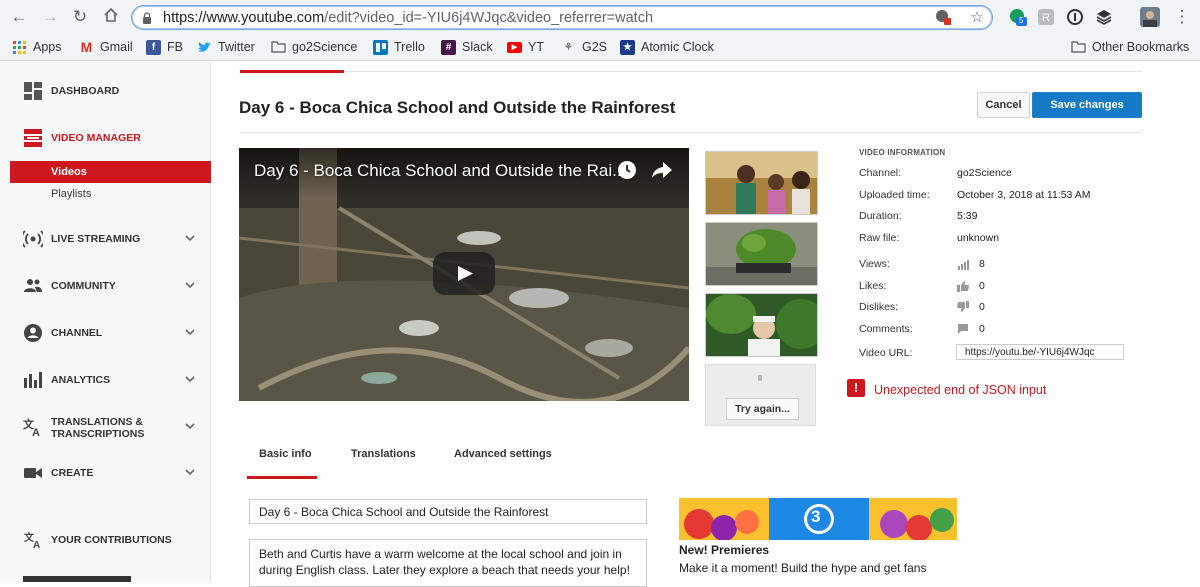 This screenshot has width=1200, height=587. Describe the element at coordinates (677, 47) in the screenshot. I see `bookmark-label: Atomic Clock` at that location.